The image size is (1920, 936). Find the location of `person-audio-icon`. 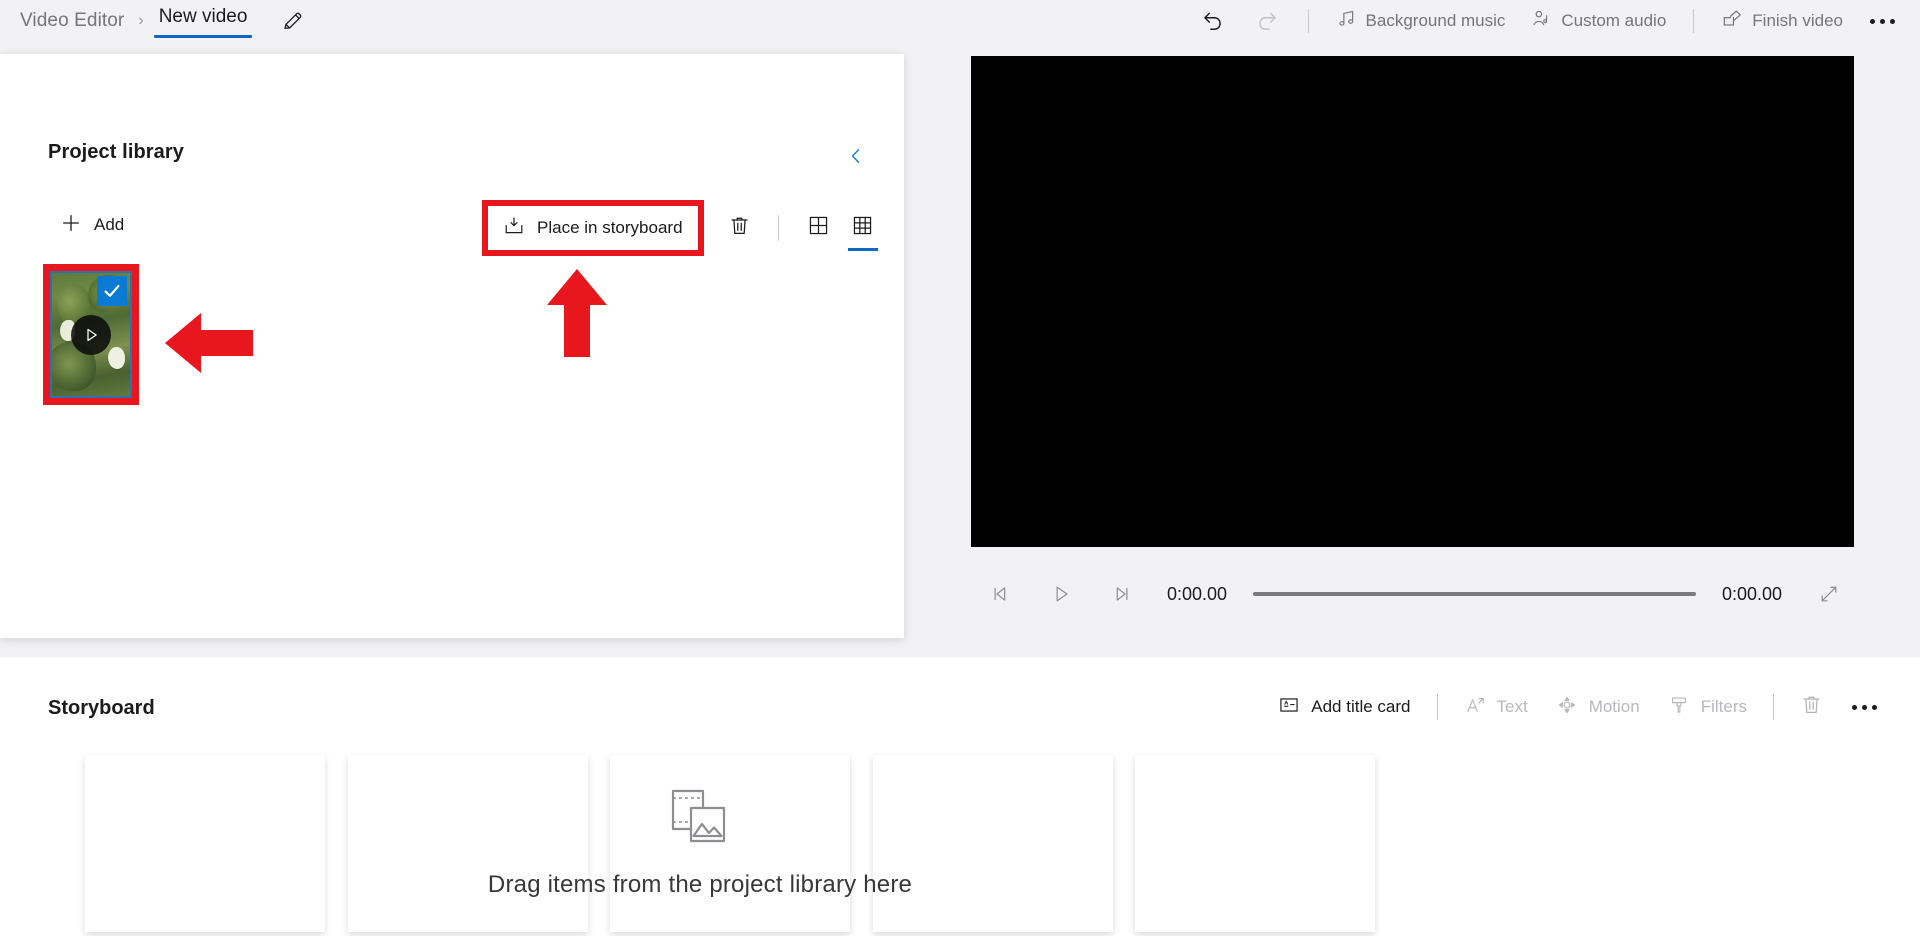

person-audio-icon is located at coordinates (1541, 21).